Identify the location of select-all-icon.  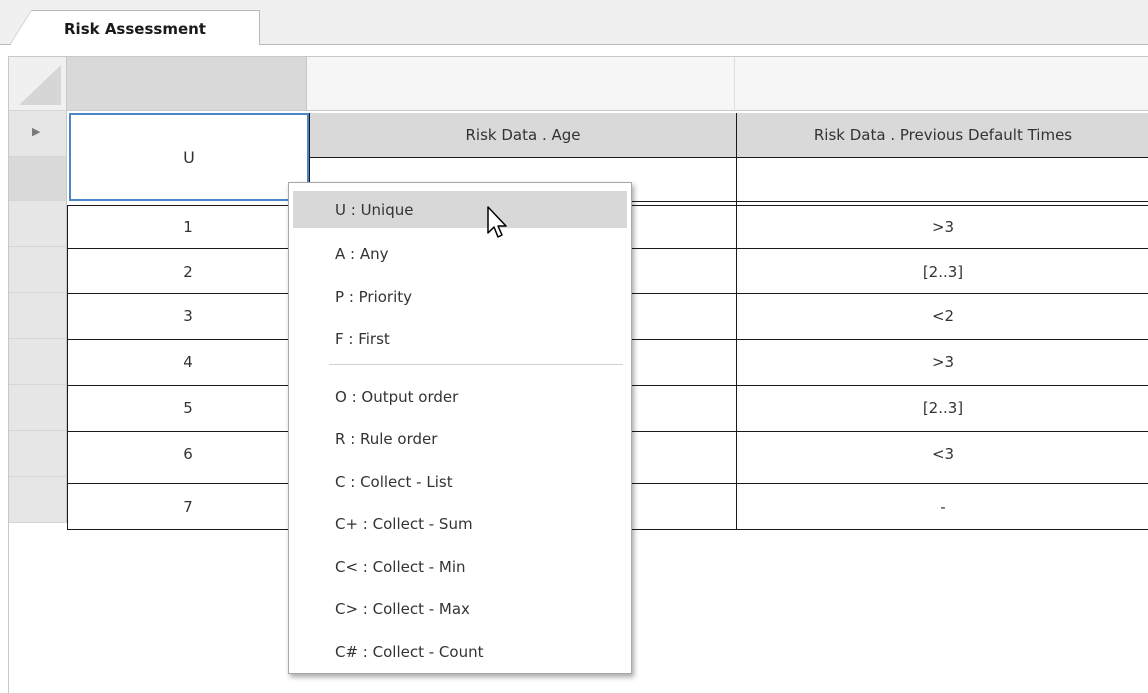
(40, 85).